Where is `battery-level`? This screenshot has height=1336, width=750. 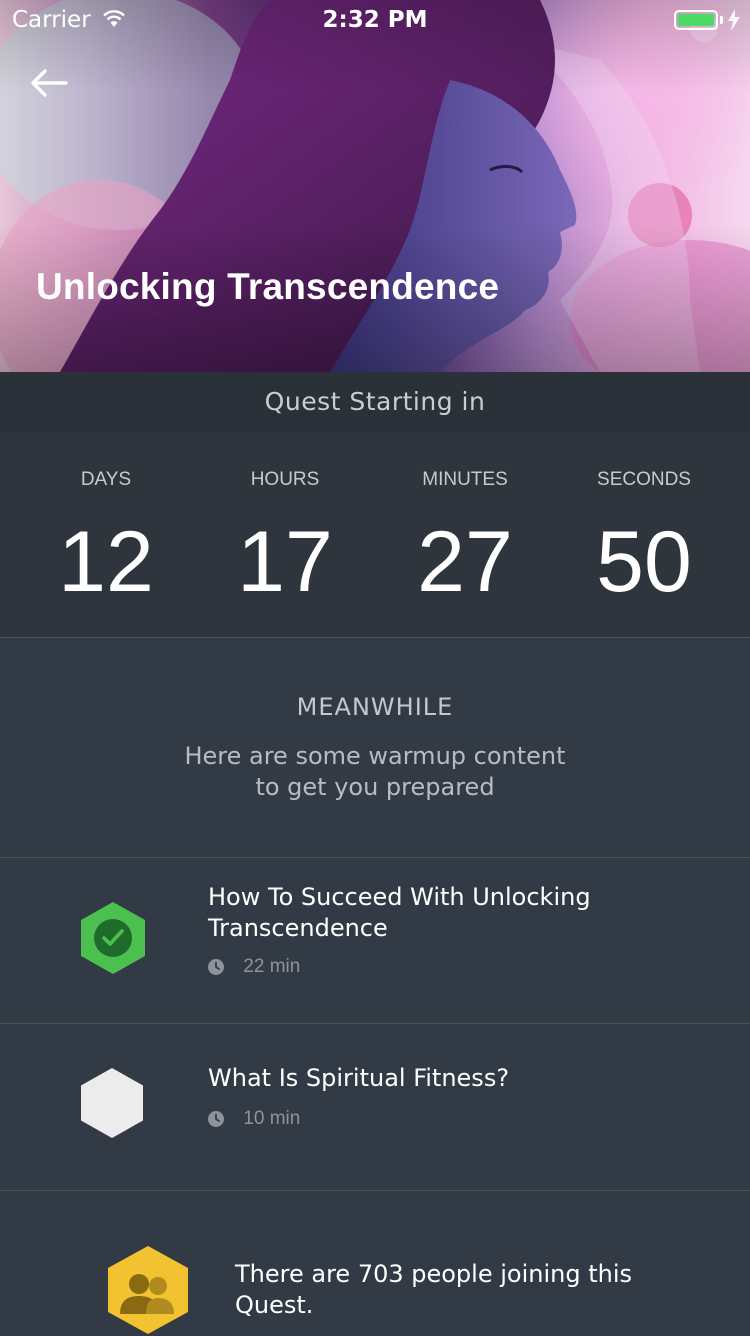
battery-level is located at coordinates (696, 20).